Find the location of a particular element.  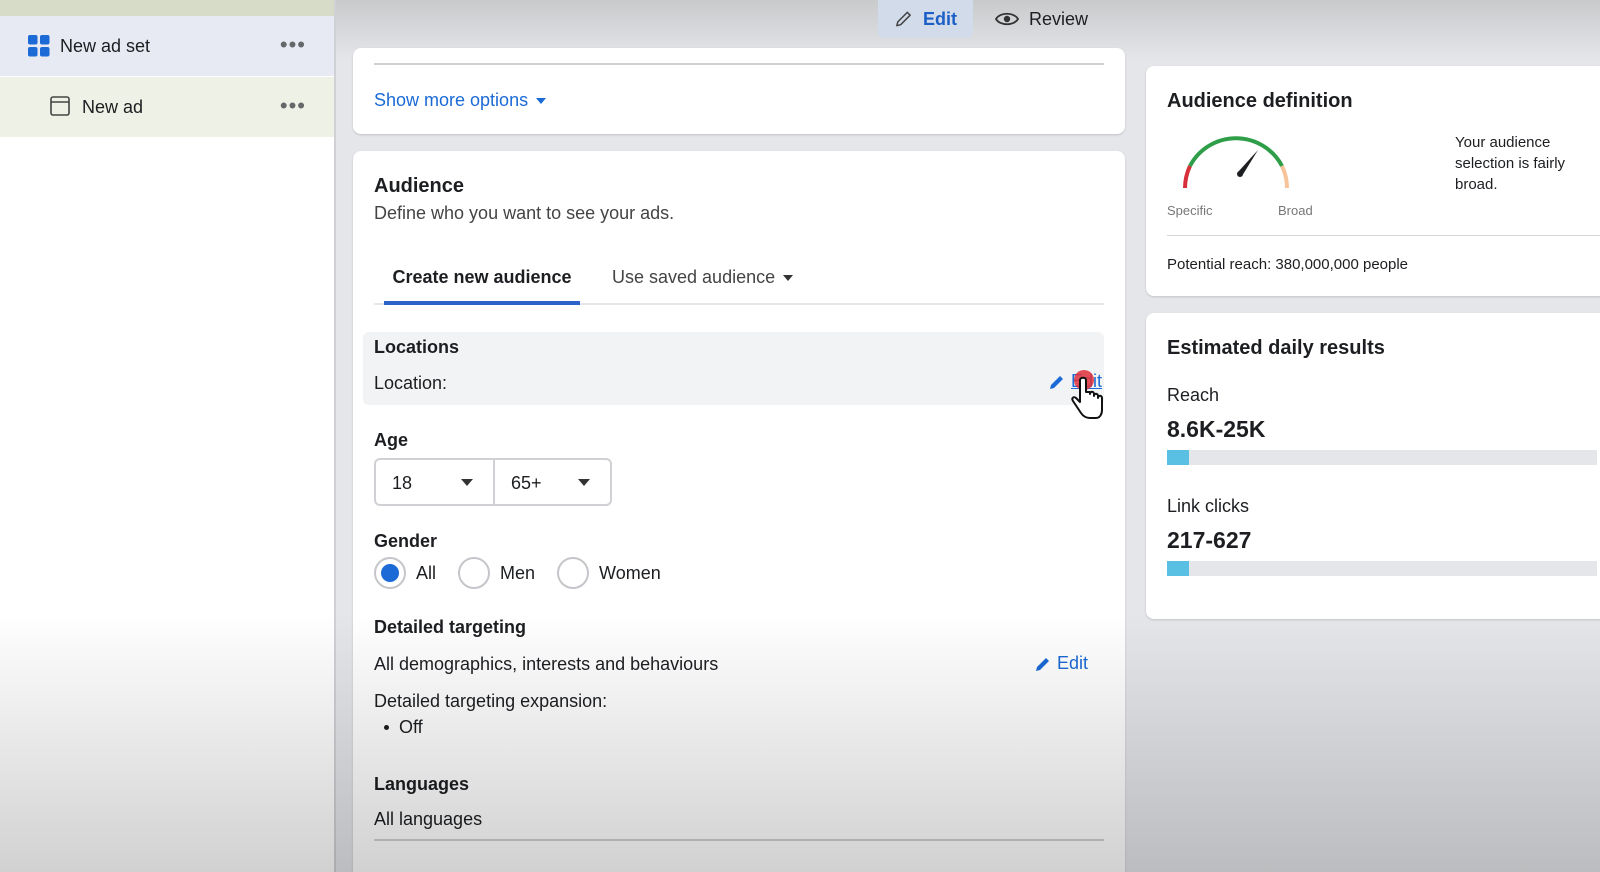

locations-section: Locations Location: Edit is located at coordinates (733, 368).